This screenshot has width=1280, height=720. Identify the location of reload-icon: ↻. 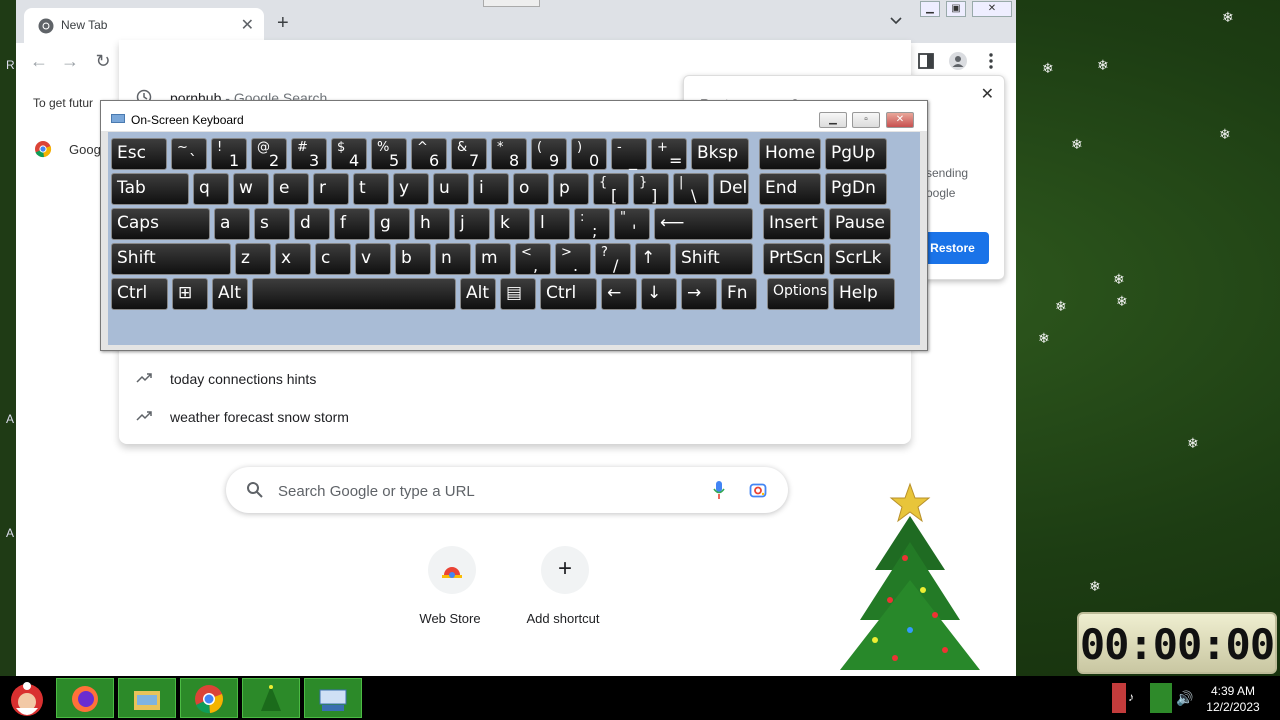
(103, 61).